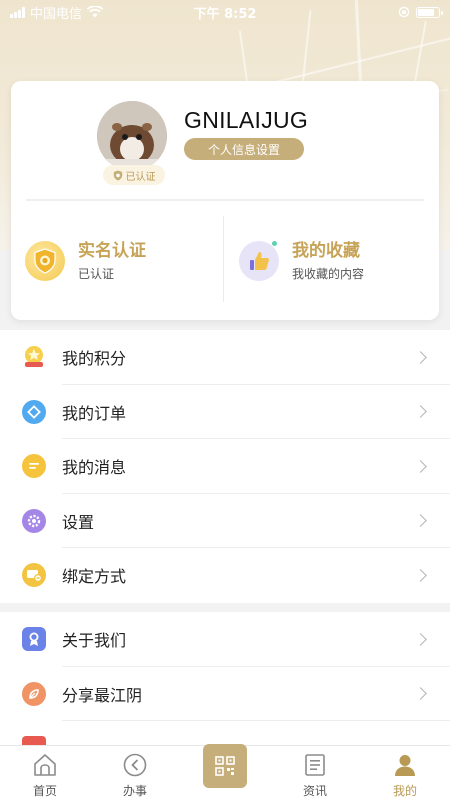  Describe the element at coordinates (134, 791) in the screenshot. I see `tab-label: 办事` at that location.